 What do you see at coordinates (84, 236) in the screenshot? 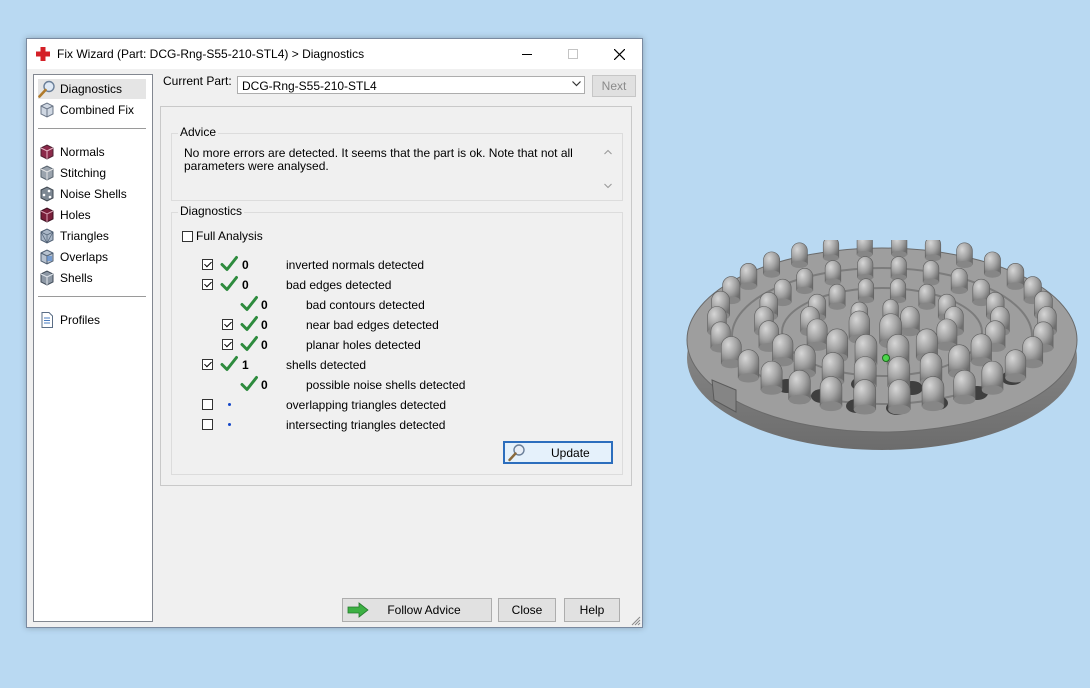
I see `nav-item-label: Triangles` at bounding box center [84, 236].